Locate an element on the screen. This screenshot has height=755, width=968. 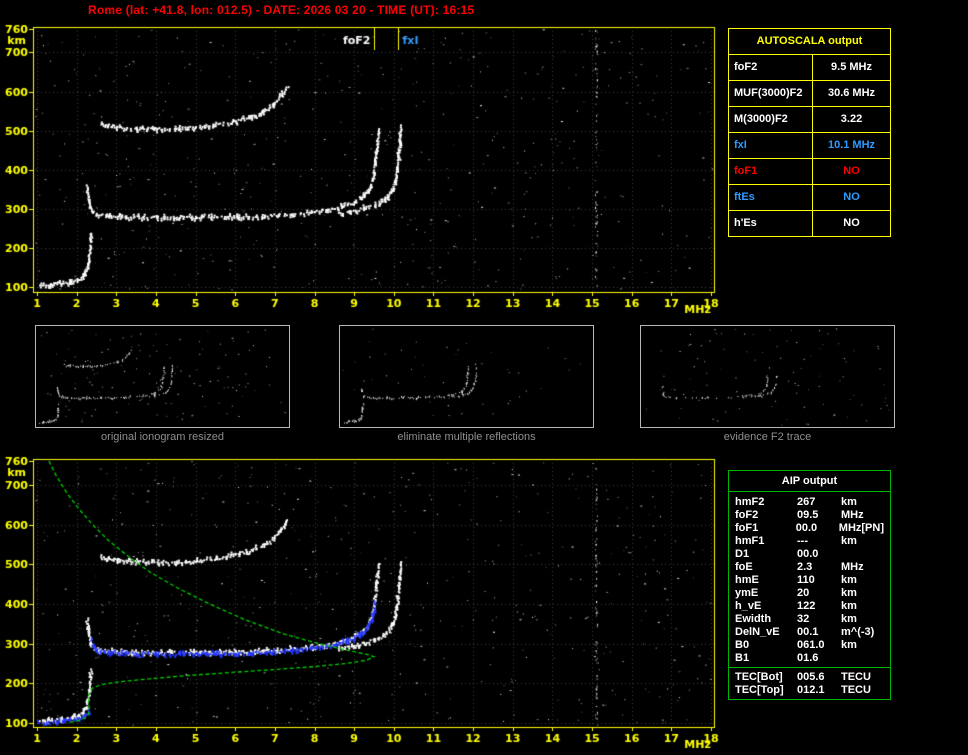
aip-param-name: DelN_vE is located at coordinates (757, 632).